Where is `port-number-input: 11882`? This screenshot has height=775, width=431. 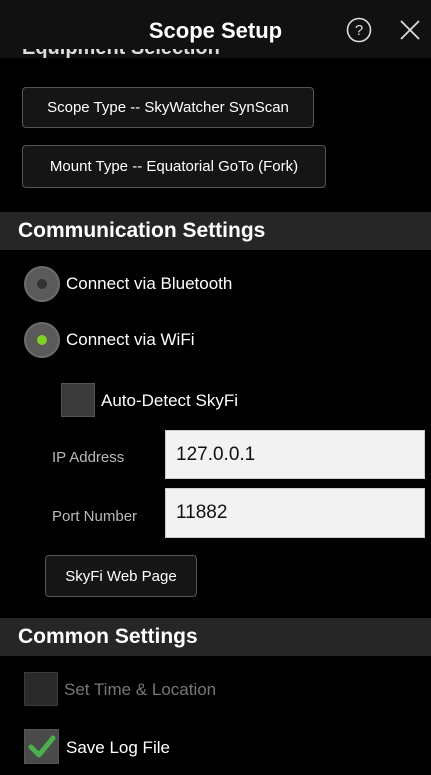 port-number-input: 11882 is located at coordinates (295, 513).